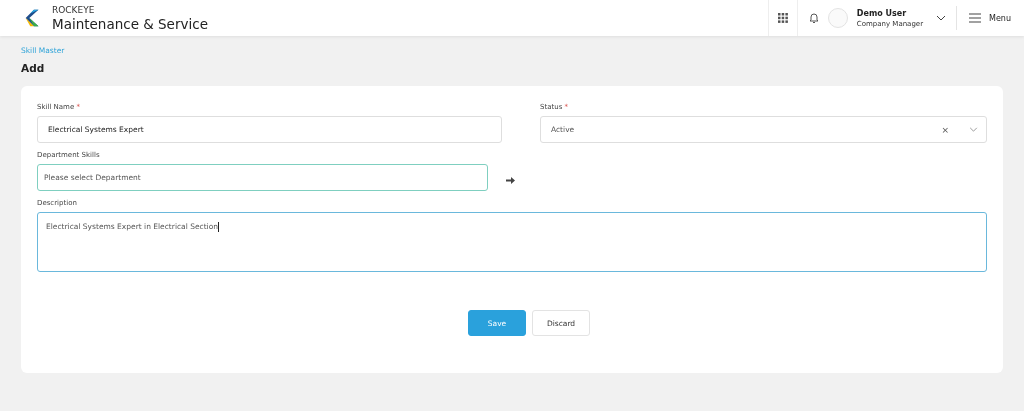 The height and width of the screenshot is (411, 1024). What do you see at coordinates (782, 18) in the screenshot?
I see `apps-grid-icon` at bounding box center [782, 18].